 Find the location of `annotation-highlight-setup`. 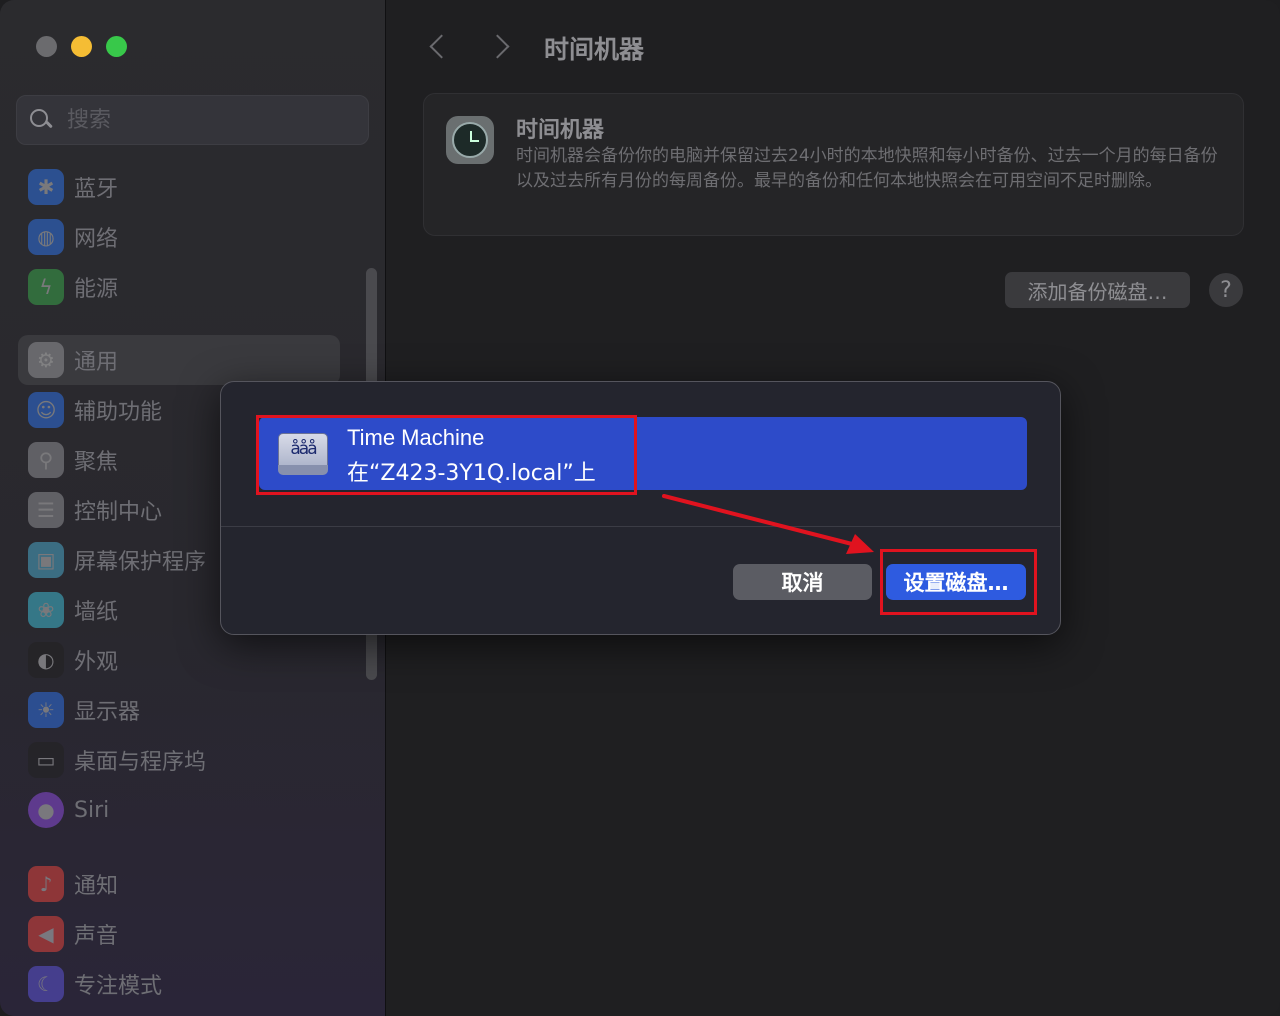

annotation-highlight-setup is located at coordinates (958, 582).